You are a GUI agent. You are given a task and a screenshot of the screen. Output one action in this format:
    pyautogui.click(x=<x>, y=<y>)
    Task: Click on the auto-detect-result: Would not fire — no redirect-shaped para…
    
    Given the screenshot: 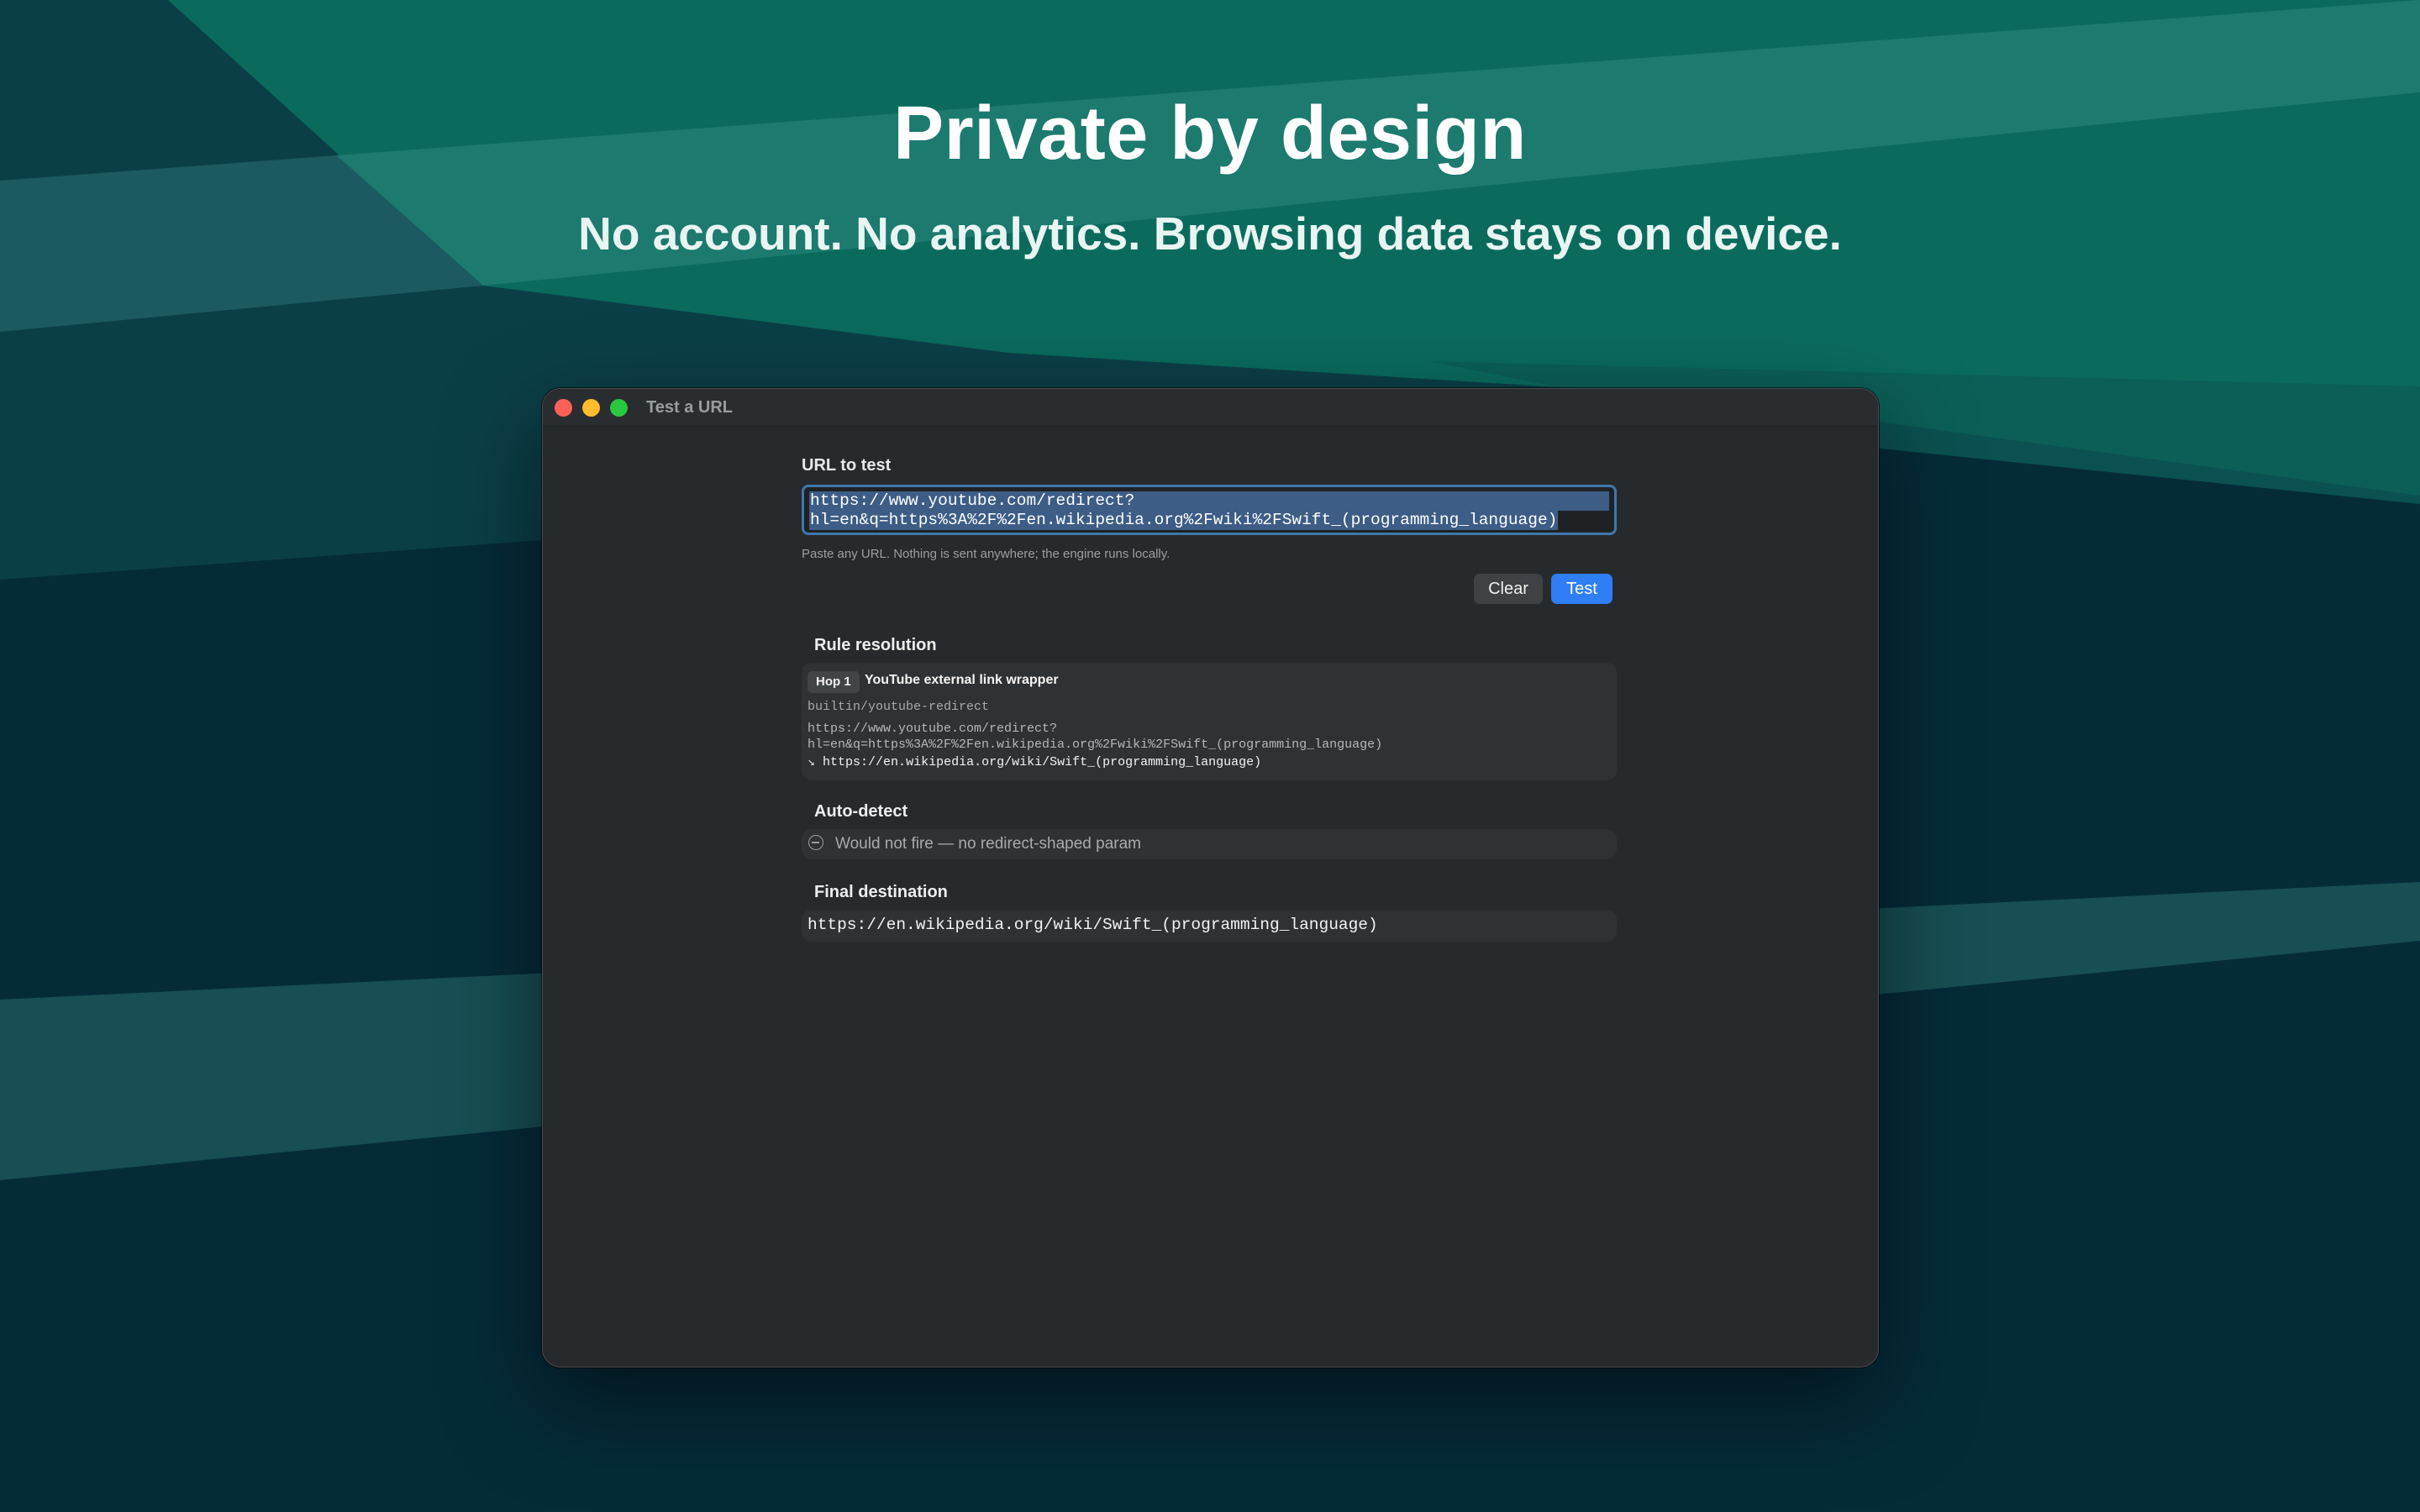 What is the action you would take?
    pyautogui.click(x=988, y=844)
    